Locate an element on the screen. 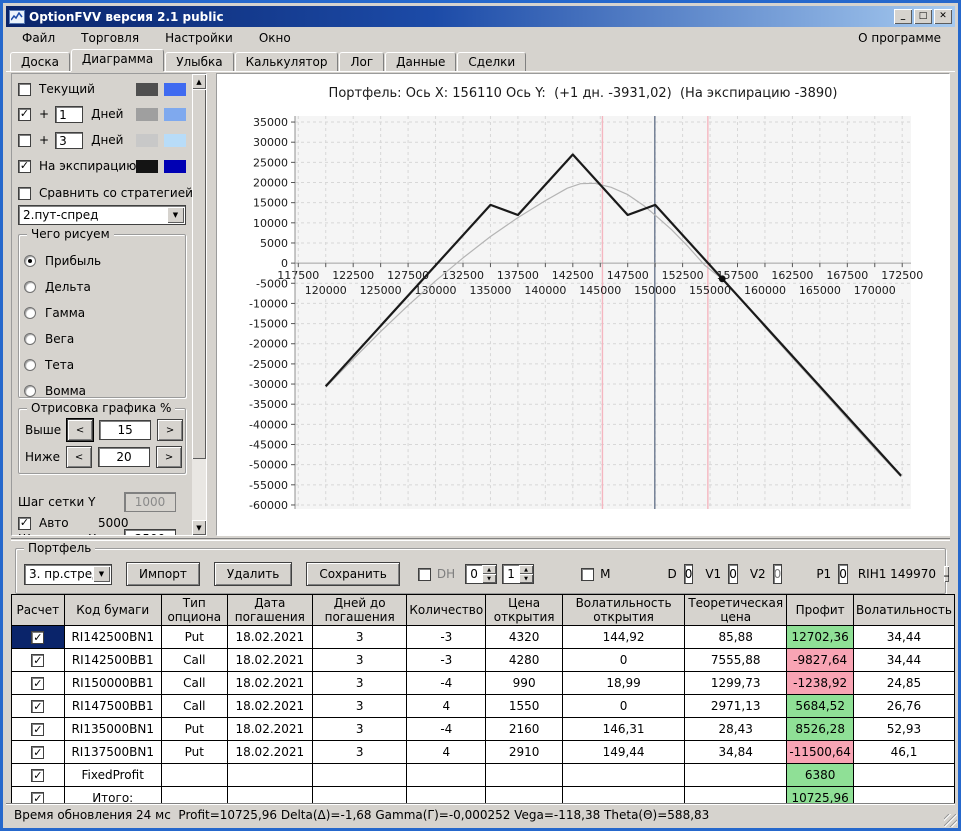  portfolio-strategy-value: 3. пр.стредл is located at coordinates (61, 574).